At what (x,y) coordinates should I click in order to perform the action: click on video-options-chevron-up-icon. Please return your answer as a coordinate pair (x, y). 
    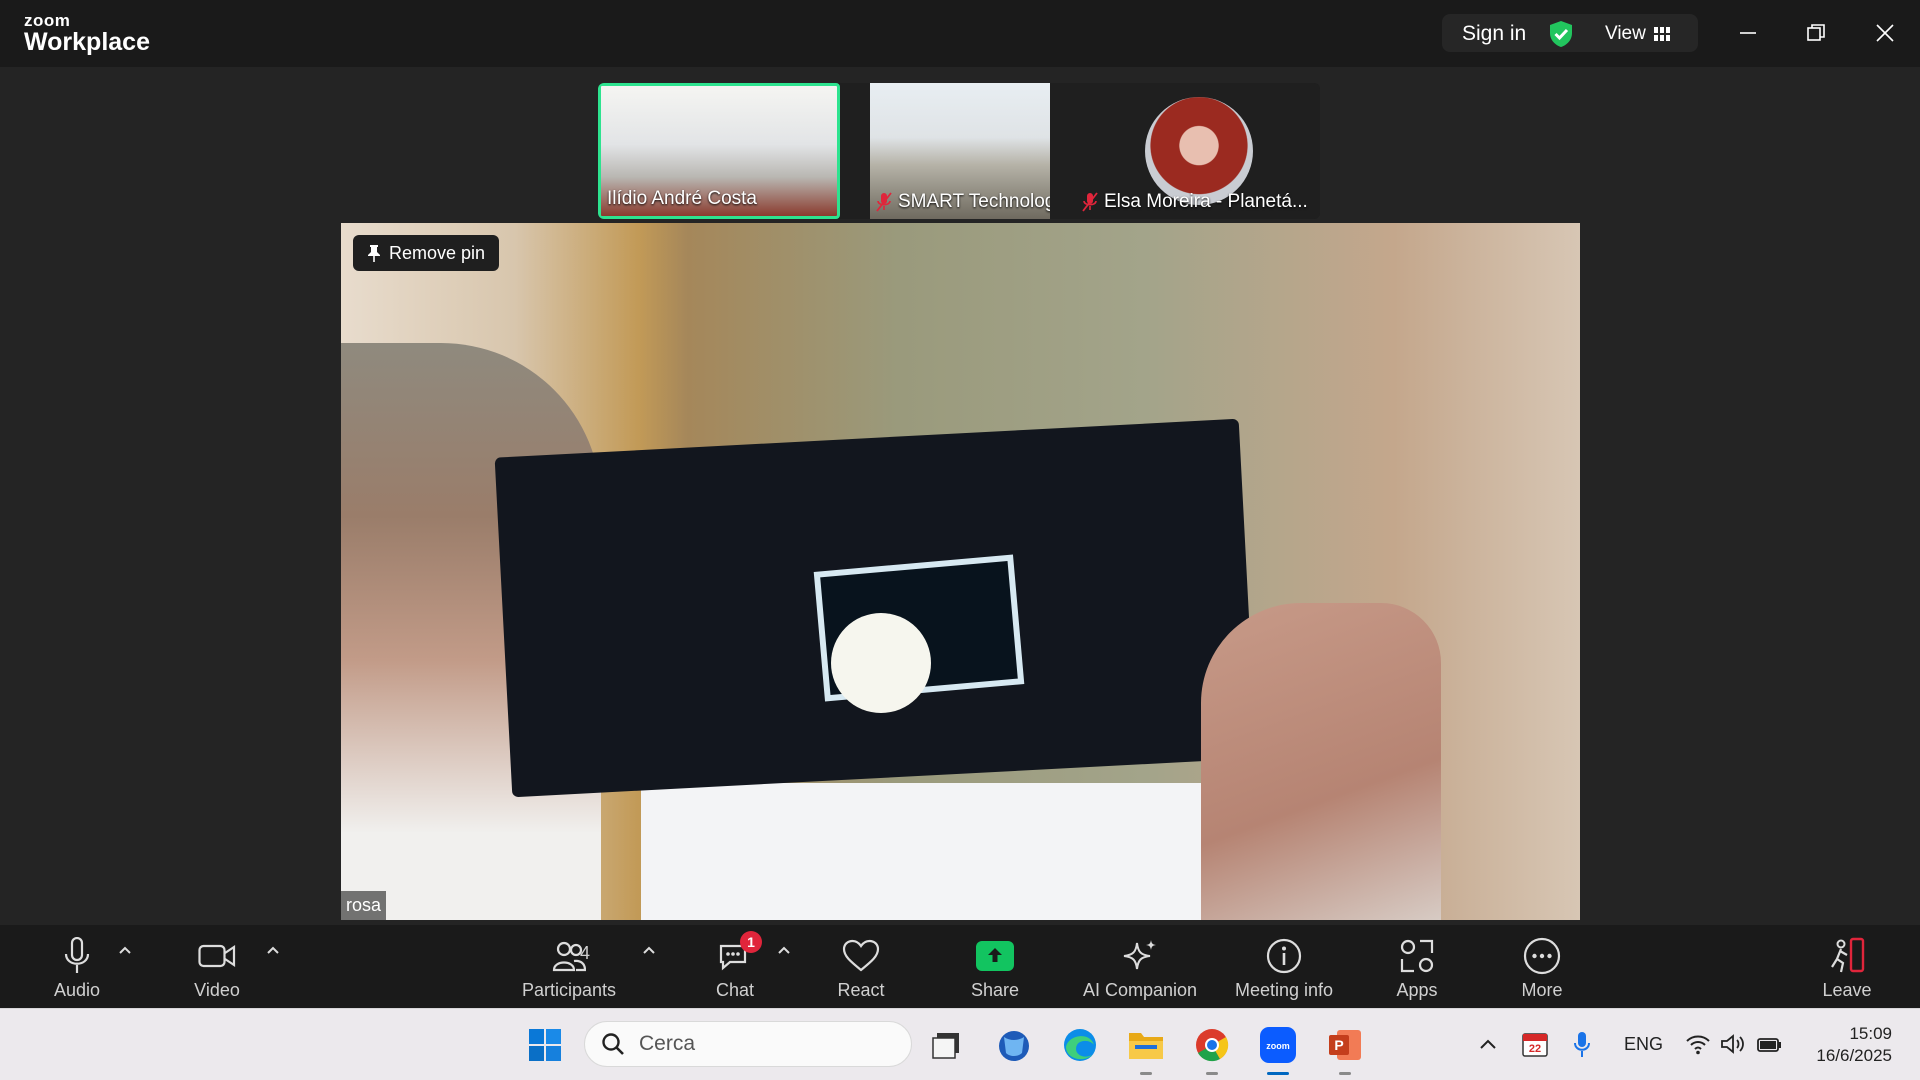
    Looking at the image, I should click on (273, 950).